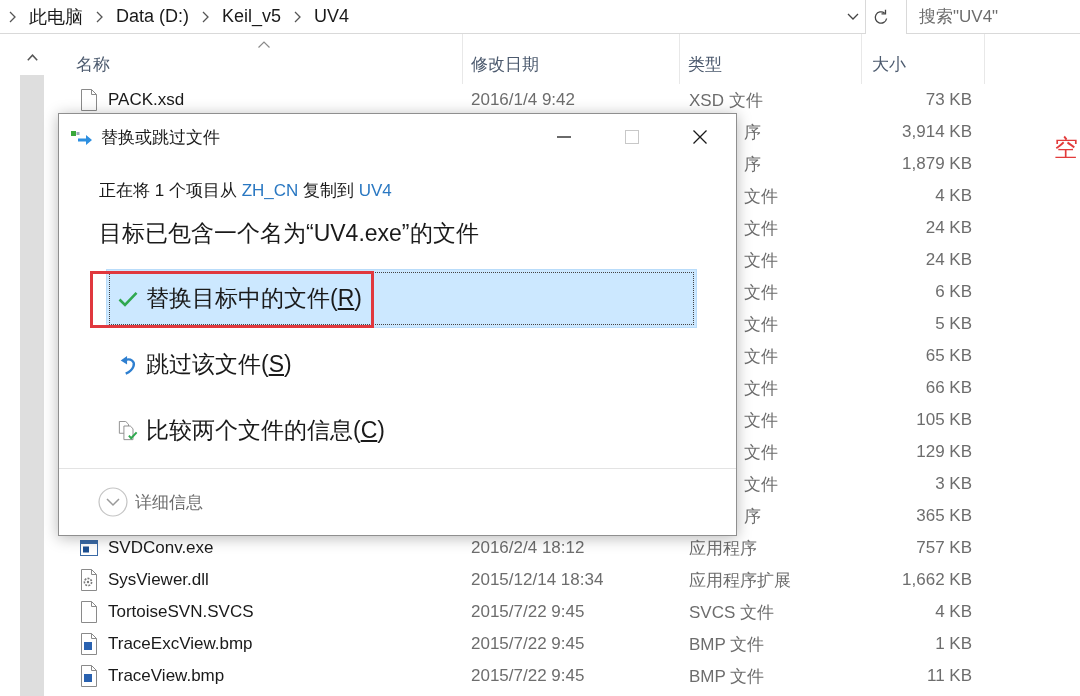 This screenshot has width=1080, height=696. I want to click on documents-icon, so click(128, 430).